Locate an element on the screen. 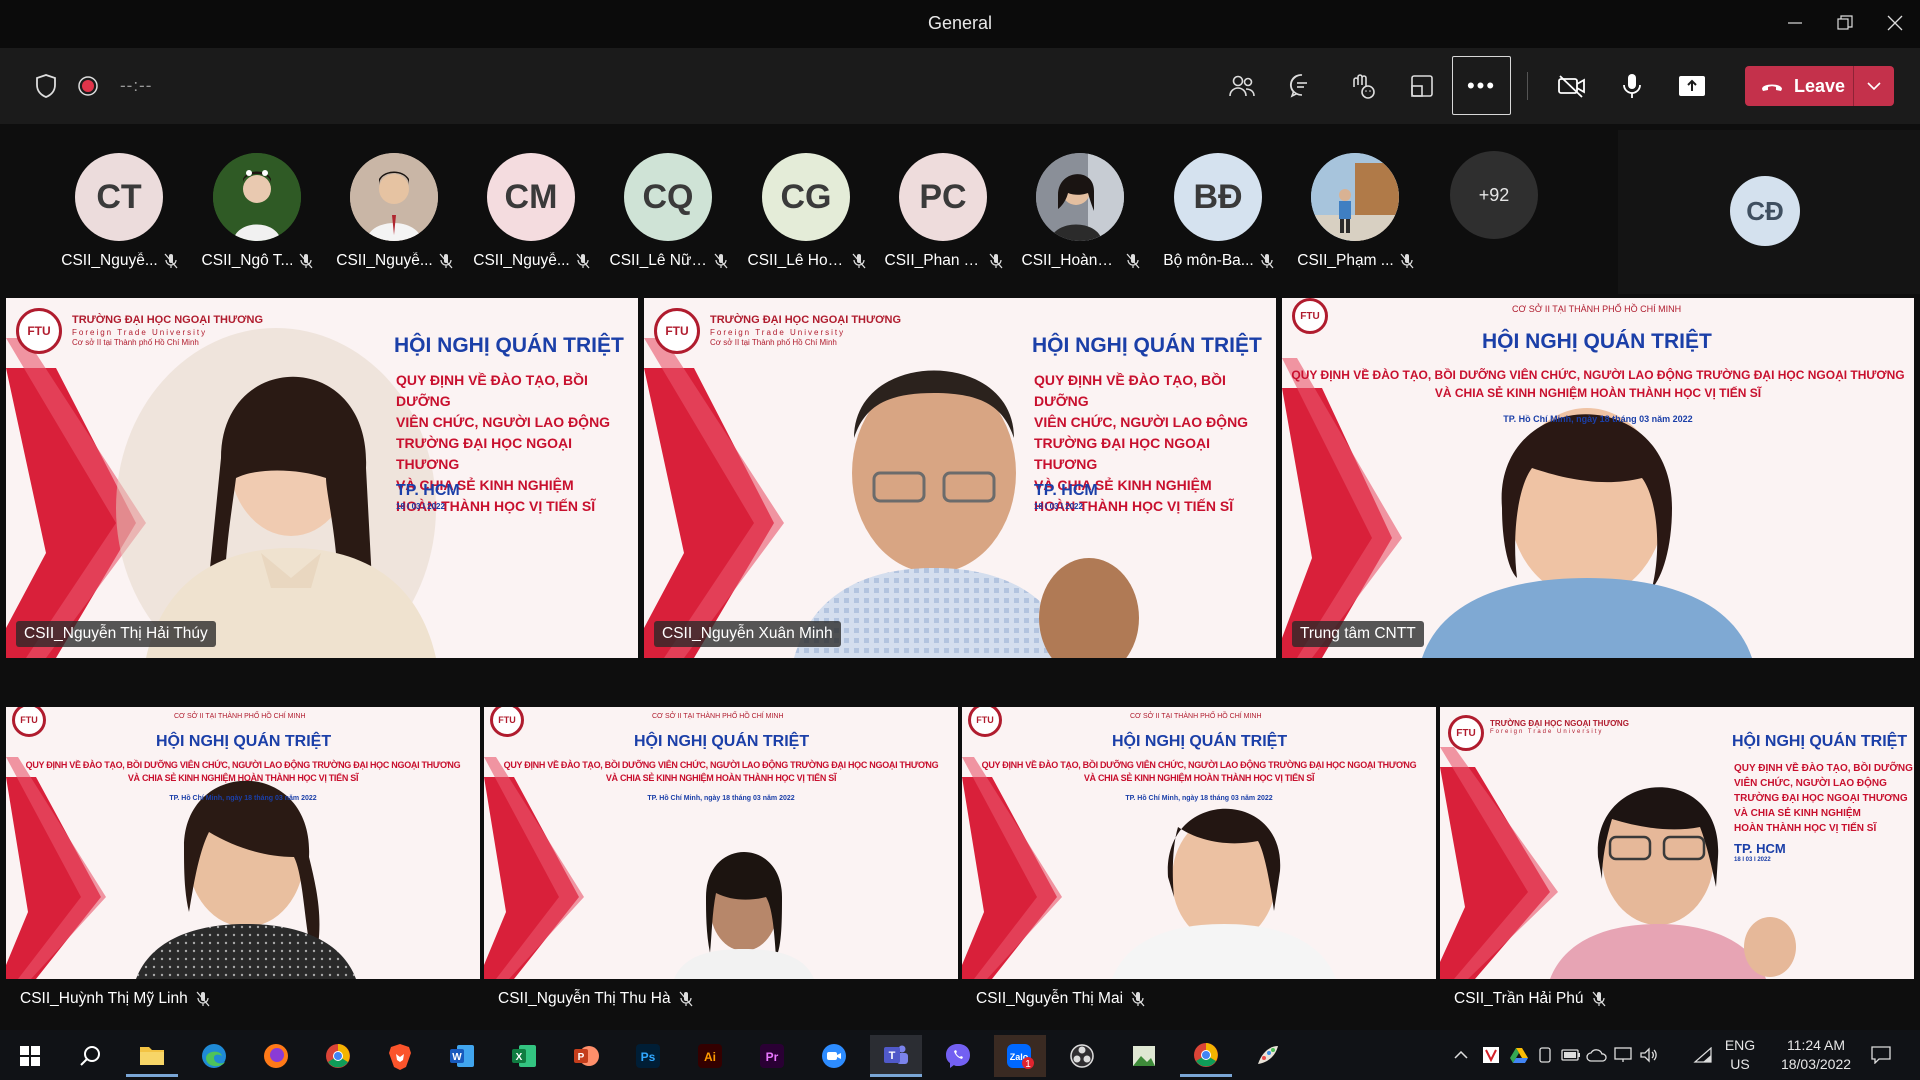 The height and width of the screenshot is (1080, 1920). zalo-icon: Zalo 1 is located at coordinates (1020, 1056).